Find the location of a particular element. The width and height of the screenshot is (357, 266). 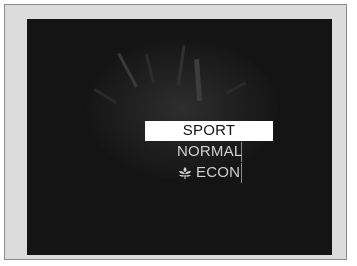

mode-option-label: SPORT is located at coordinates (209, 130).